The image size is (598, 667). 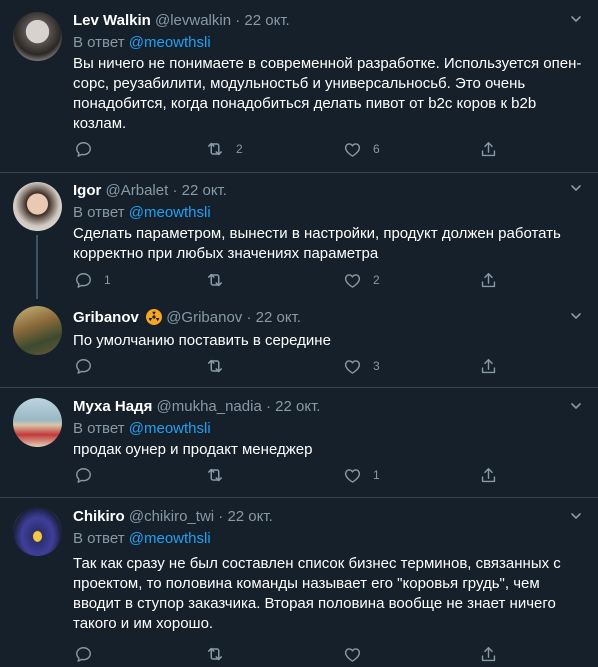 I want to click on tweet-text: продак оунер и продакт менеджер, so click(x=193, y=449).